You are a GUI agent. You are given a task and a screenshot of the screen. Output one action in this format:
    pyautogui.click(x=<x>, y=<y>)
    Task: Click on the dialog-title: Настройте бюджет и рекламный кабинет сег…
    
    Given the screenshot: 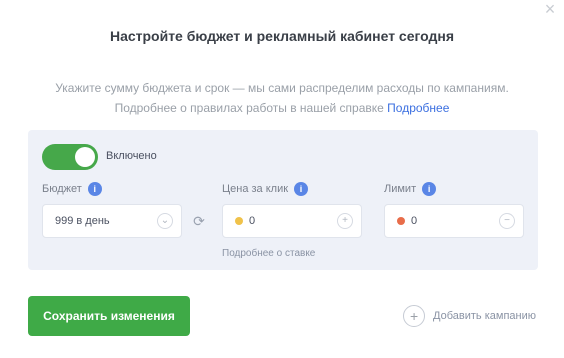 What is the action you would take?
    pyautogui.click(x=282, y=36)
    